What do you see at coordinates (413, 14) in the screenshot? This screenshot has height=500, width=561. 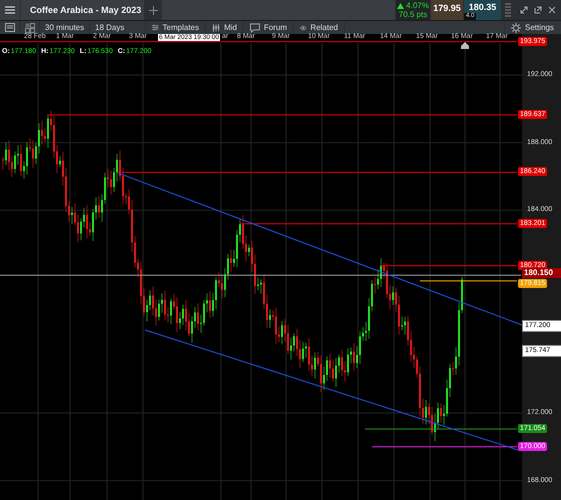 I see `change-points: 70.5 pts` at bounding box center [413, 14].